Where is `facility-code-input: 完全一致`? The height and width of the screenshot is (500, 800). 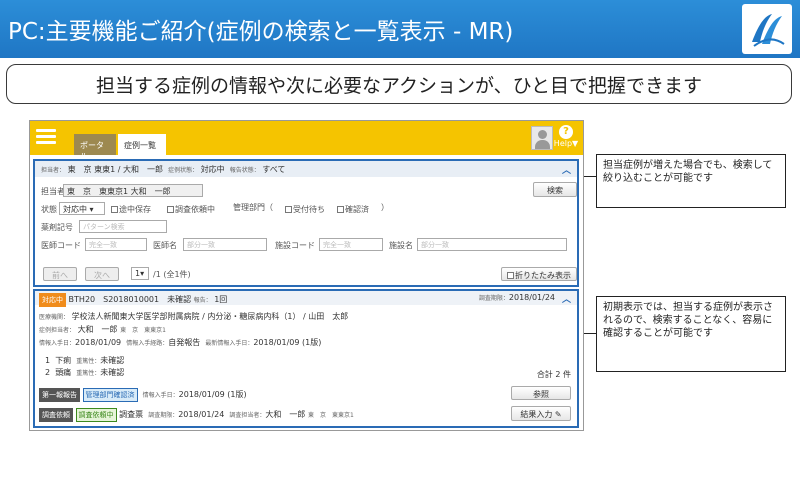 facility-code-input: 完全一致 is located at coordinates (351, 244).